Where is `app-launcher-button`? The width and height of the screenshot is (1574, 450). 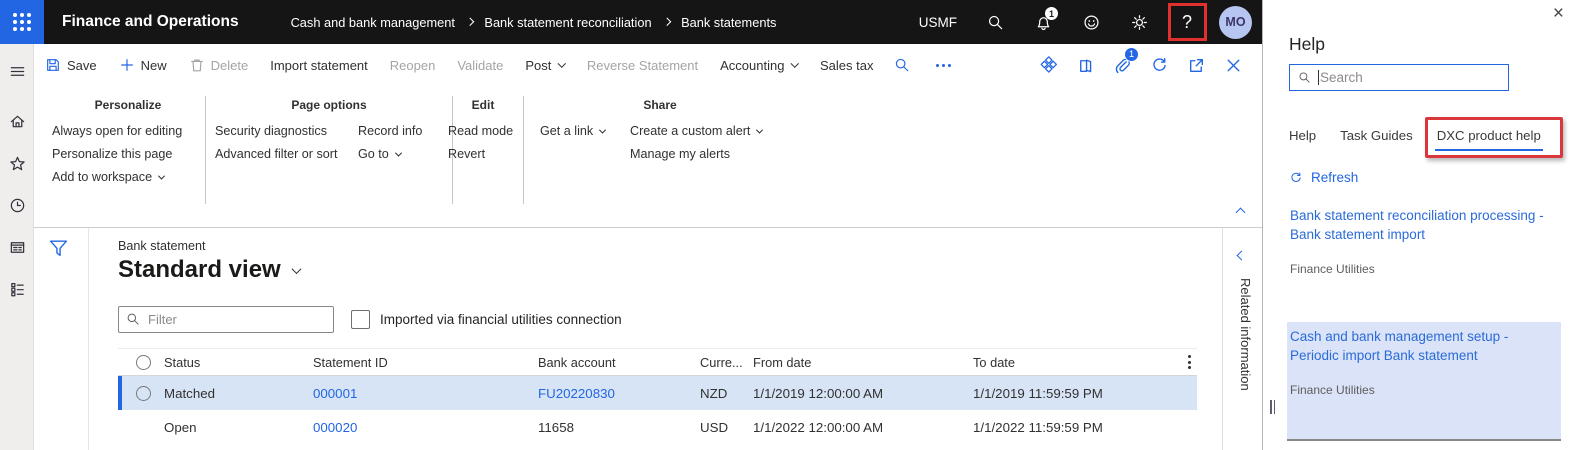
app-launcher-button is located at coordinates (22, 22).